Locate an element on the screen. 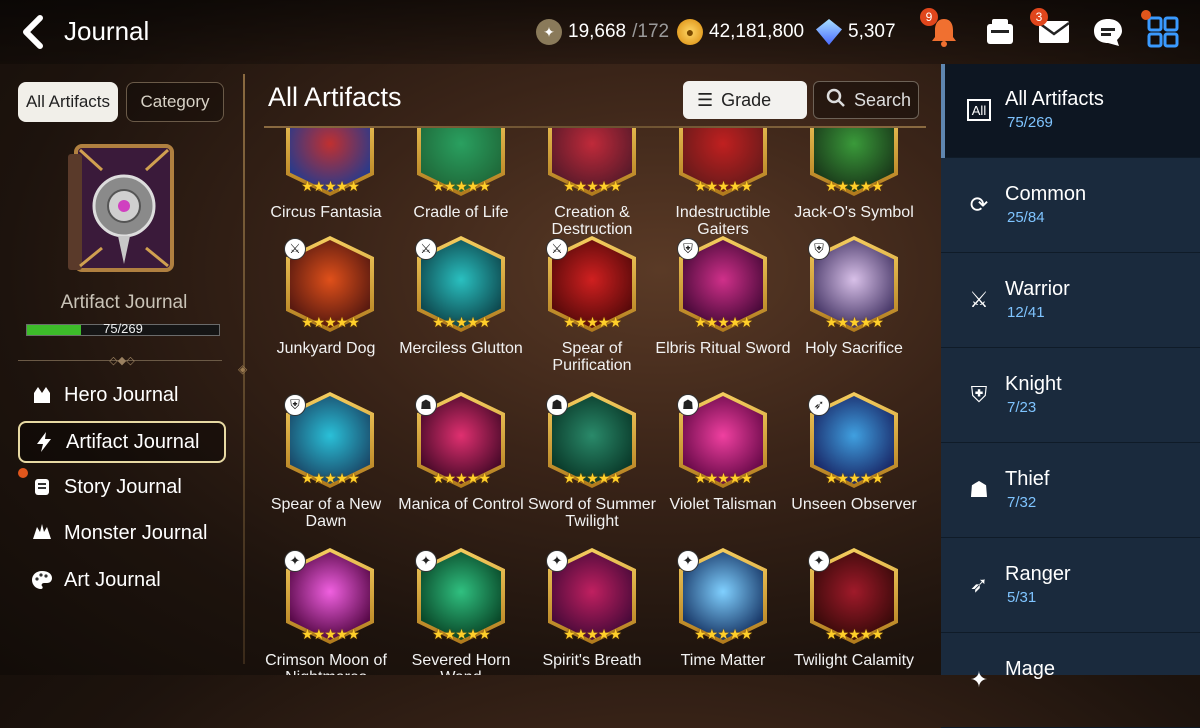 The width and height of the screenshot is (1200, 728). artifact-card: ★★★★★ ⚔ Junkyard Dog is located at coordinates (326, 311).